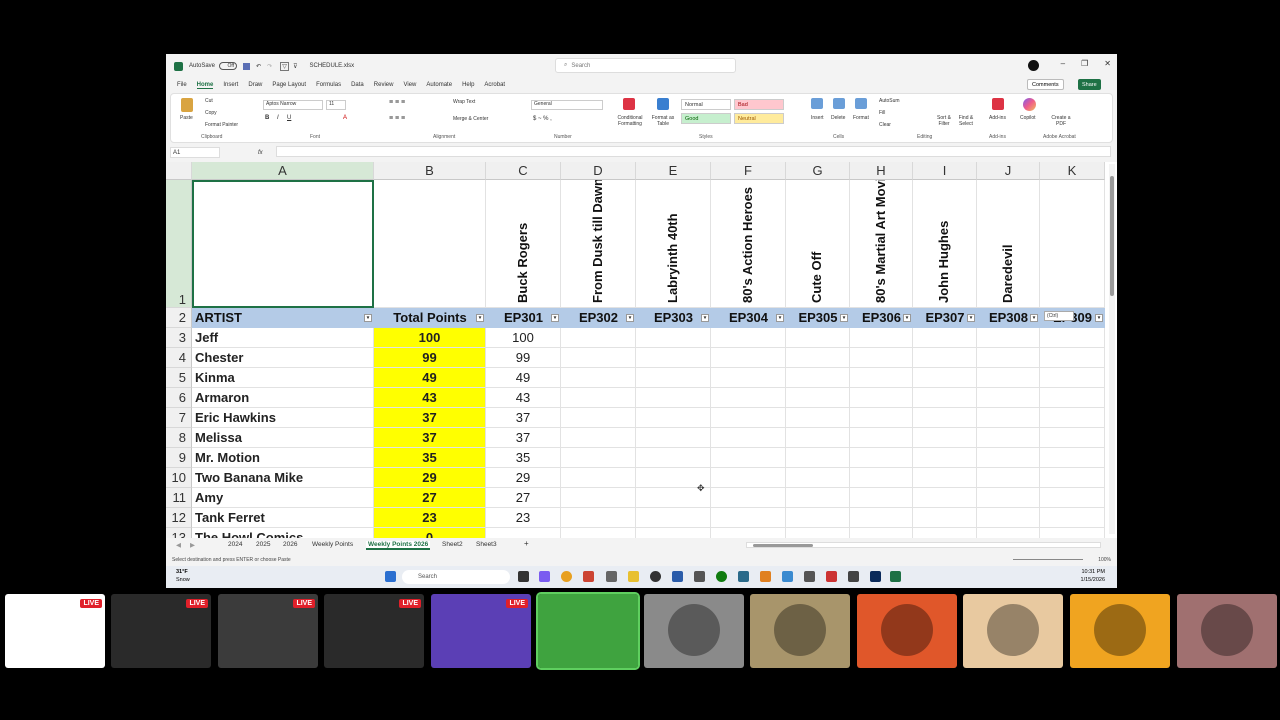  What do you see at coordinates (523, 458) in the screenshot?
I see `ep301-cell: 35` at bounding box center [523, 458].